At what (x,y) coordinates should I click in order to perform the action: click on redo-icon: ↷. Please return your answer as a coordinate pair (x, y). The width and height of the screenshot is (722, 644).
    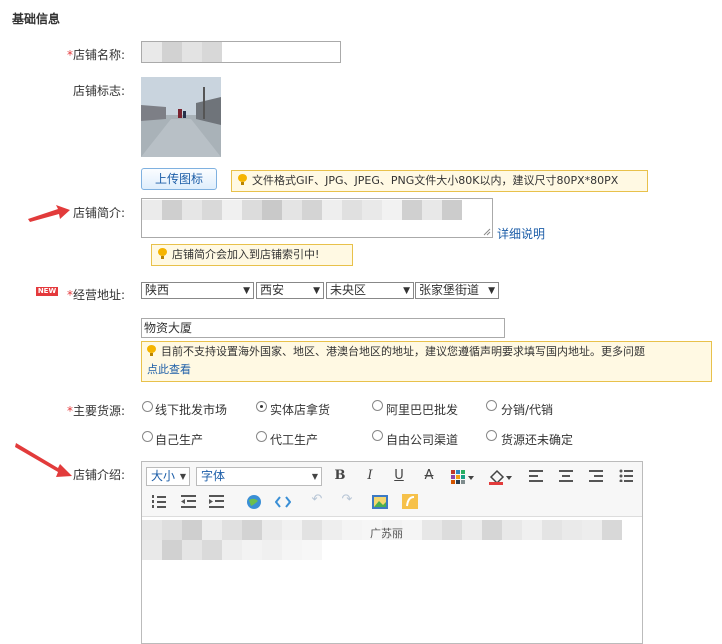
    Looking at the image, I should click on (347, 499).